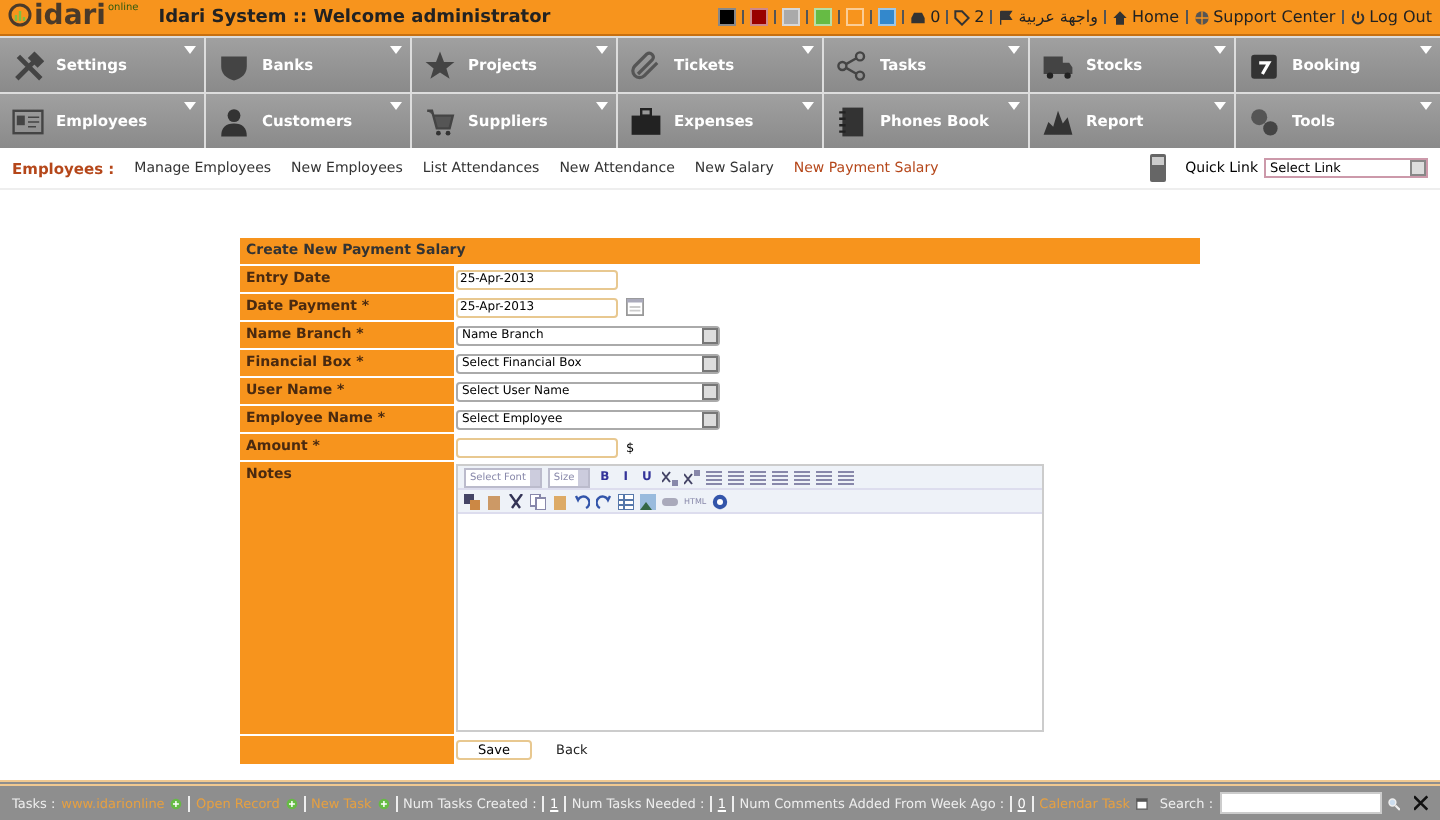  I want to click on close-icon, so click(1421, 803).